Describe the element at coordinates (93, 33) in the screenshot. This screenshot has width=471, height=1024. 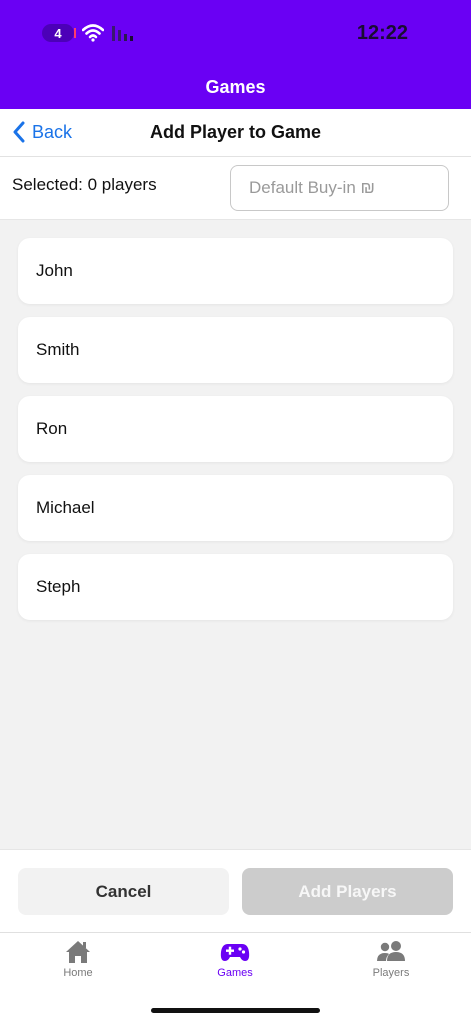
I see `wifi-icon` at that location.